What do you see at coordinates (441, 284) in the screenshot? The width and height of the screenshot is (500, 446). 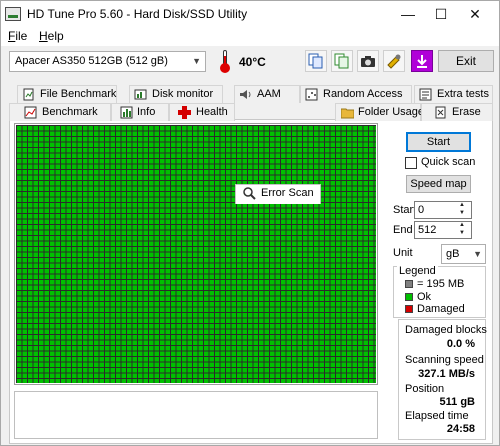 I see `legend-block-size-label: = 195 MB` at bounding box center [441, 284].